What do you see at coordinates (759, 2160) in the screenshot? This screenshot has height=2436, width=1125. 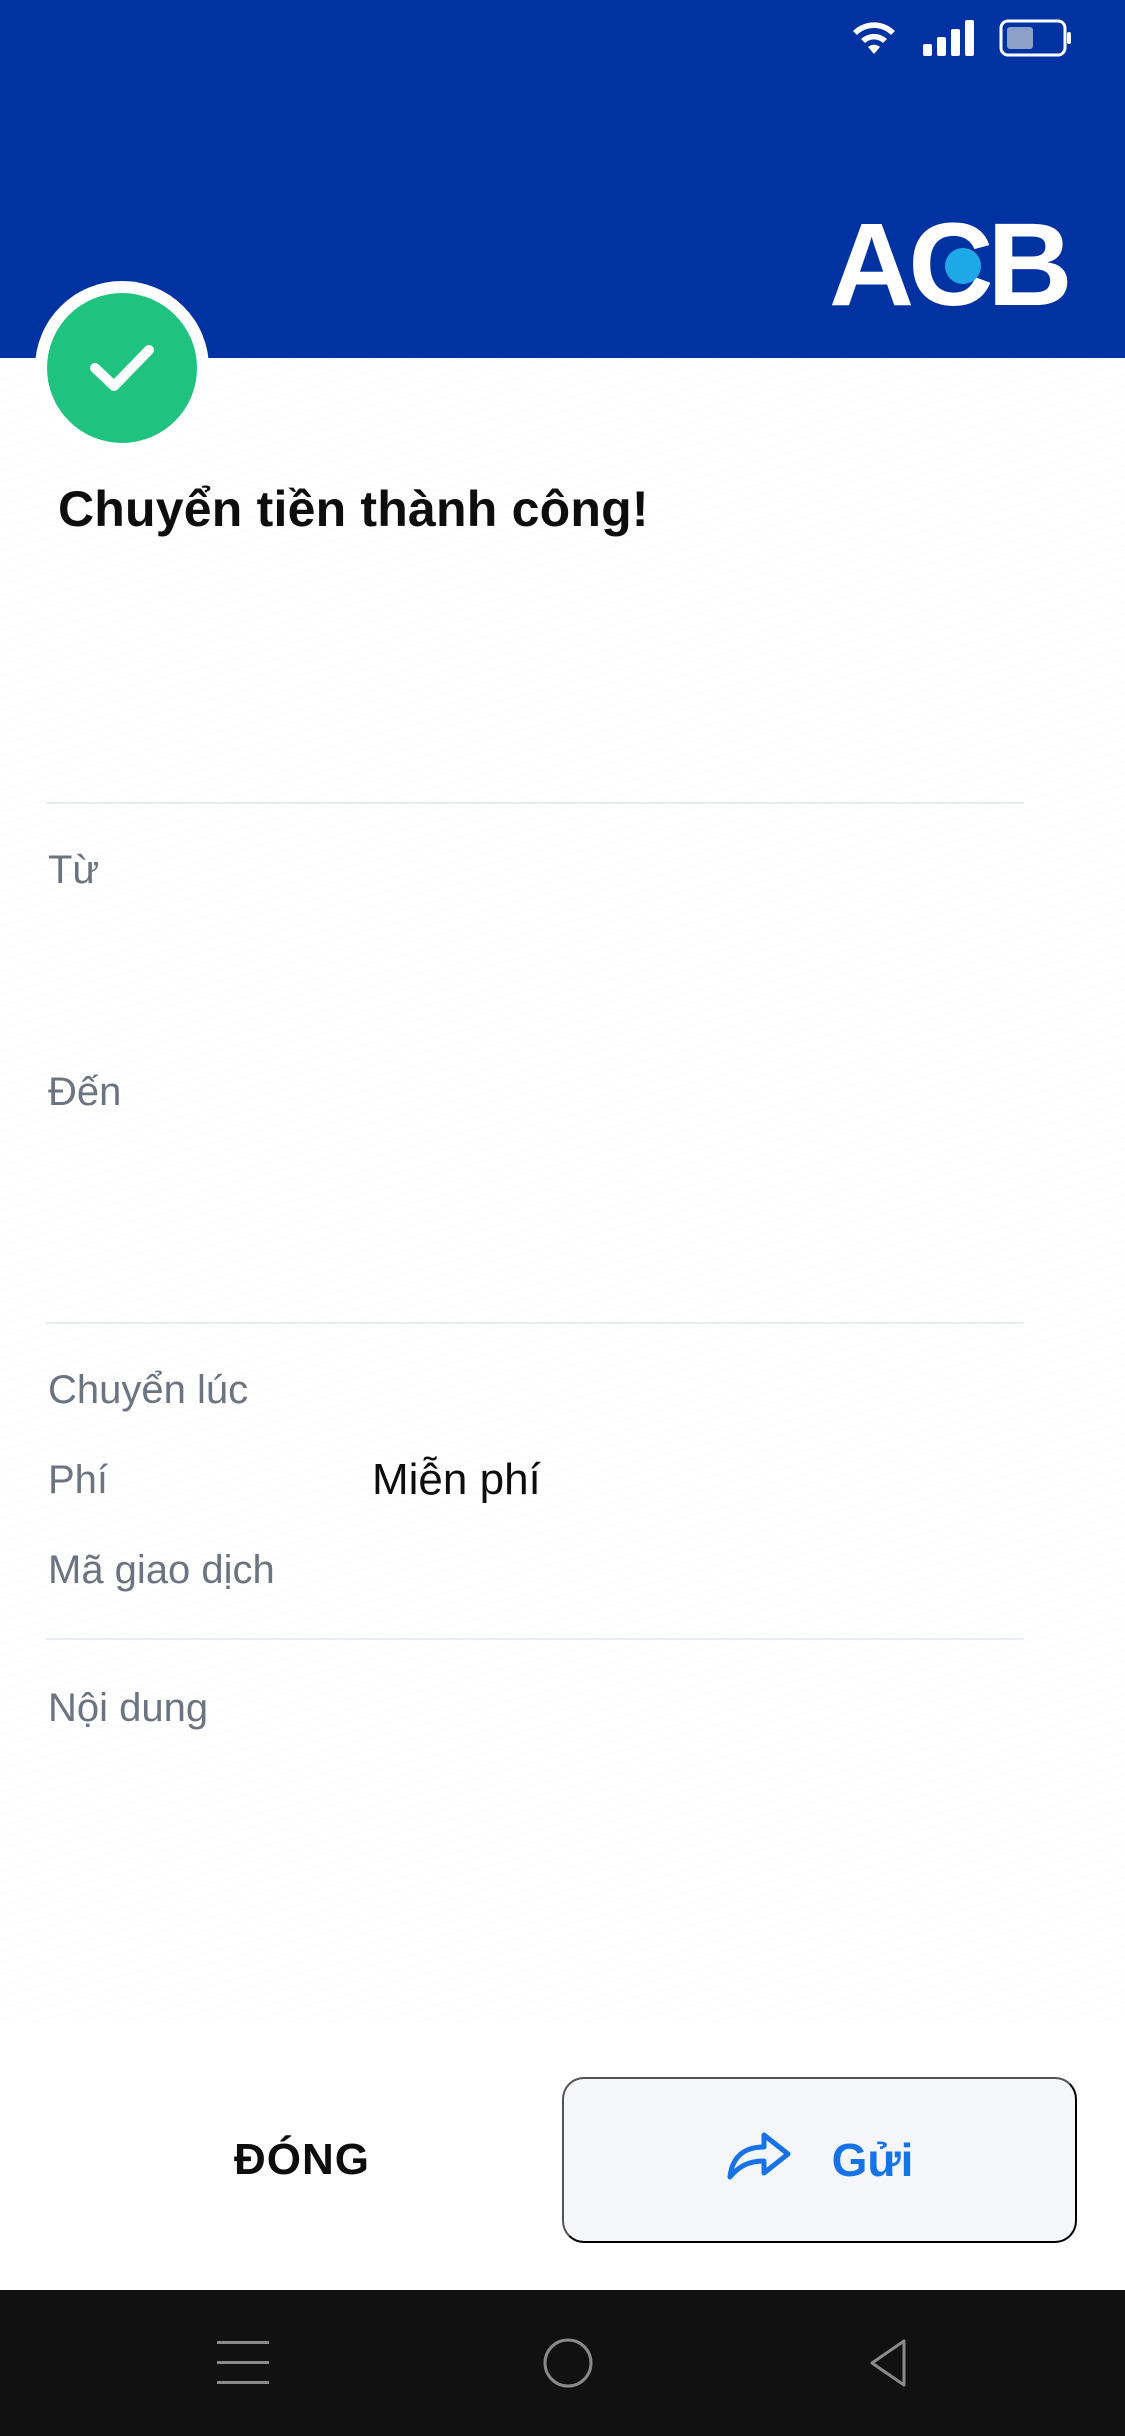 I see `share-arrow-icon` at bounding box center [759, 2160].